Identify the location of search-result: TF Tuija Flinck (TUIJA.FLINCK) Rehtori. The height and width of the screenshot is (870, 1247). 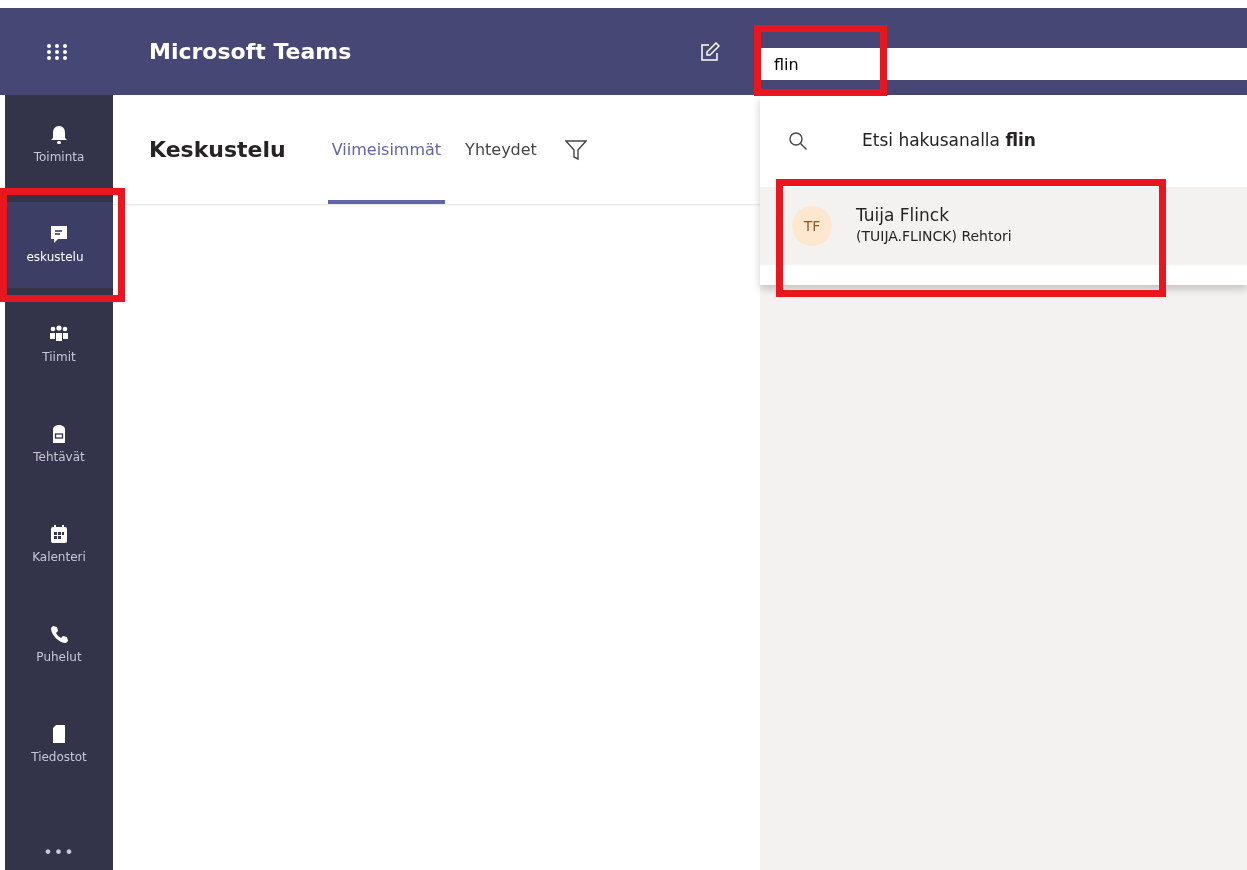
(1003, 226).